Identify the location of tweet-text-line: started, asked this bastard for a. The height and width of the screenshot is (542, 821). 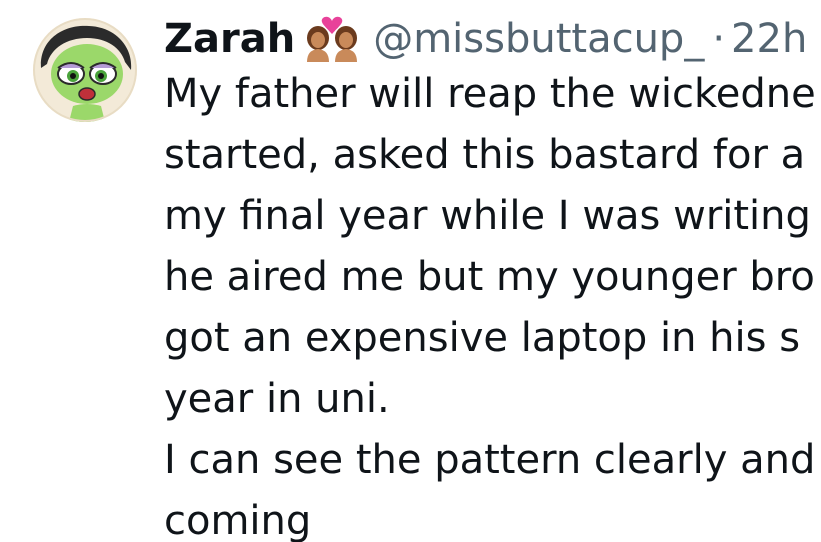
(485, 155).